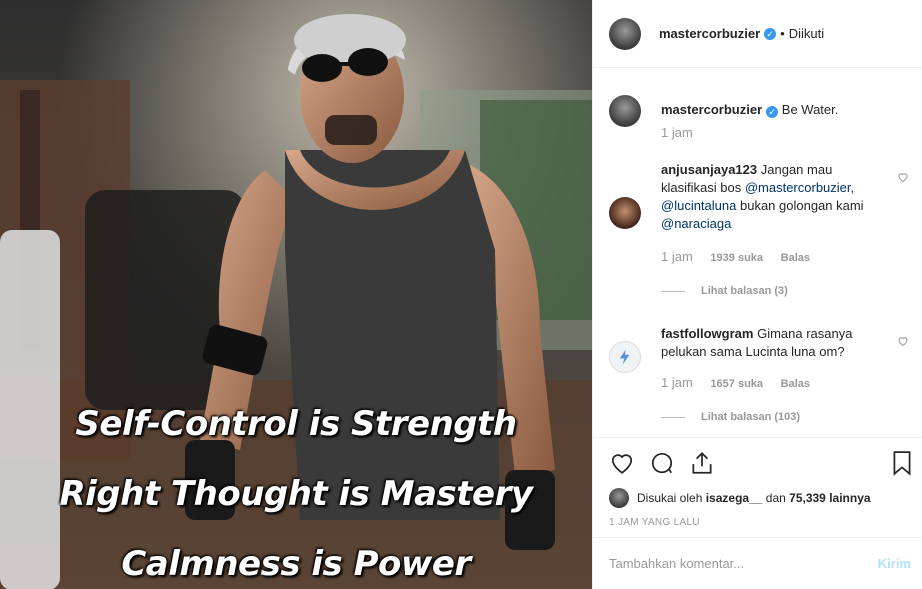 The width and height of the screenshot is (922, 589). What do you see at coordinates (707, 333) in the screenshot?
I see `comment-username: fastfollowgram` at bounding box center [707, 333].